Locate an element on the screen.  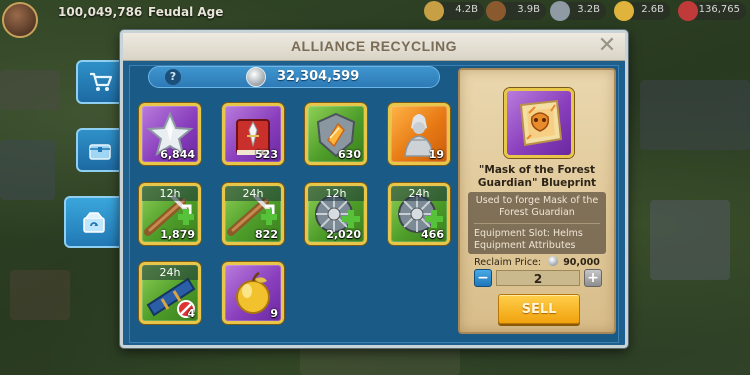
quantity-stepper: − 2 + is located at coordinates (538, 278).